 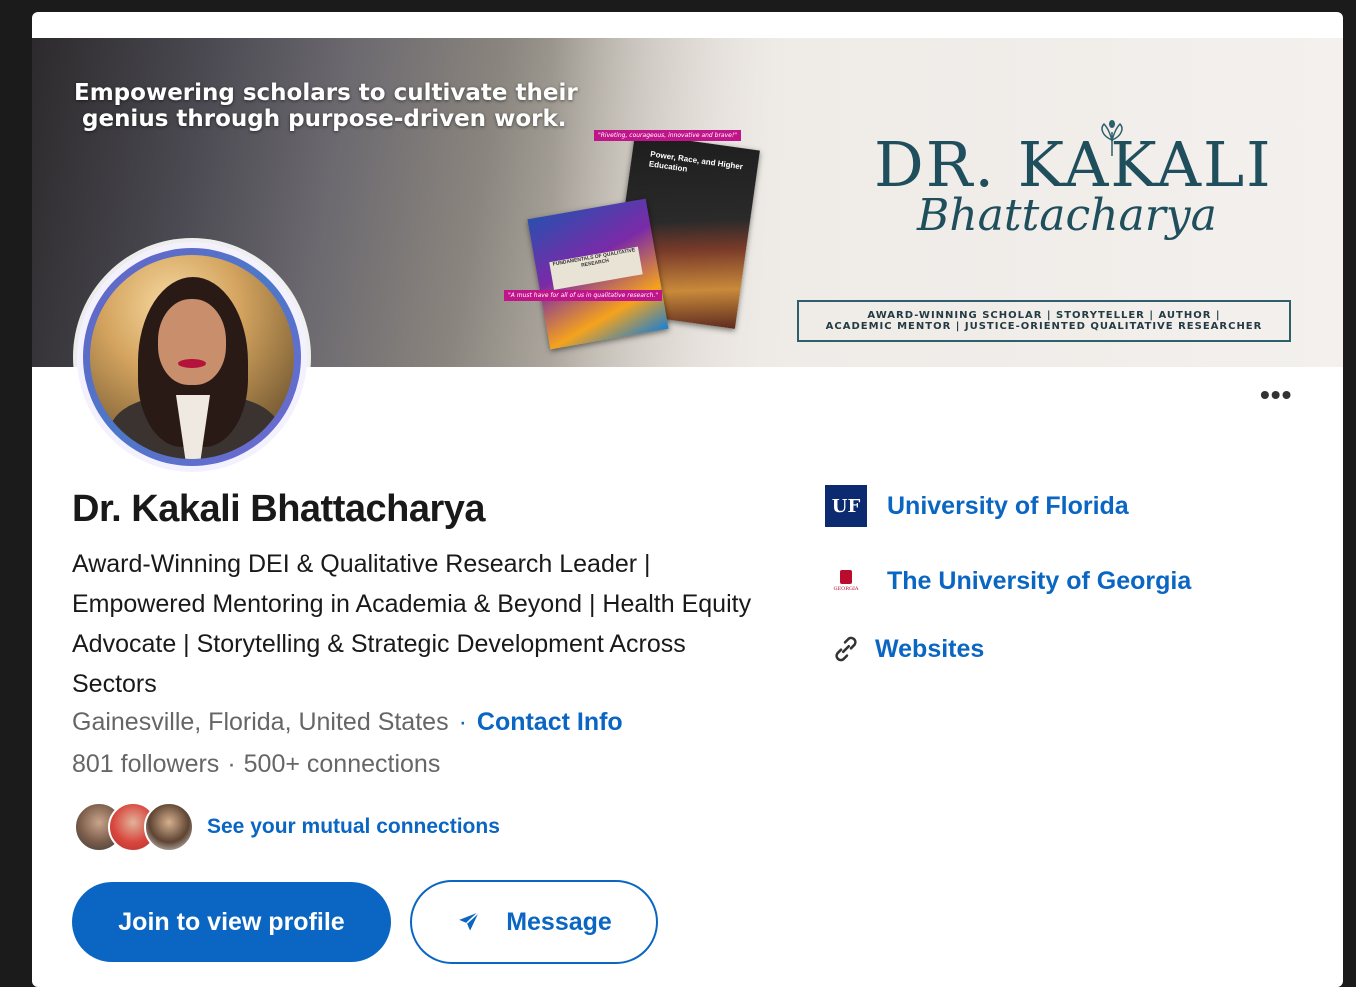 What do you see at coordinates (279, 509) in the screenshot?
I see `profile-name: Dr. Kakali Bhattacharya` at bounding box center [279, 509].